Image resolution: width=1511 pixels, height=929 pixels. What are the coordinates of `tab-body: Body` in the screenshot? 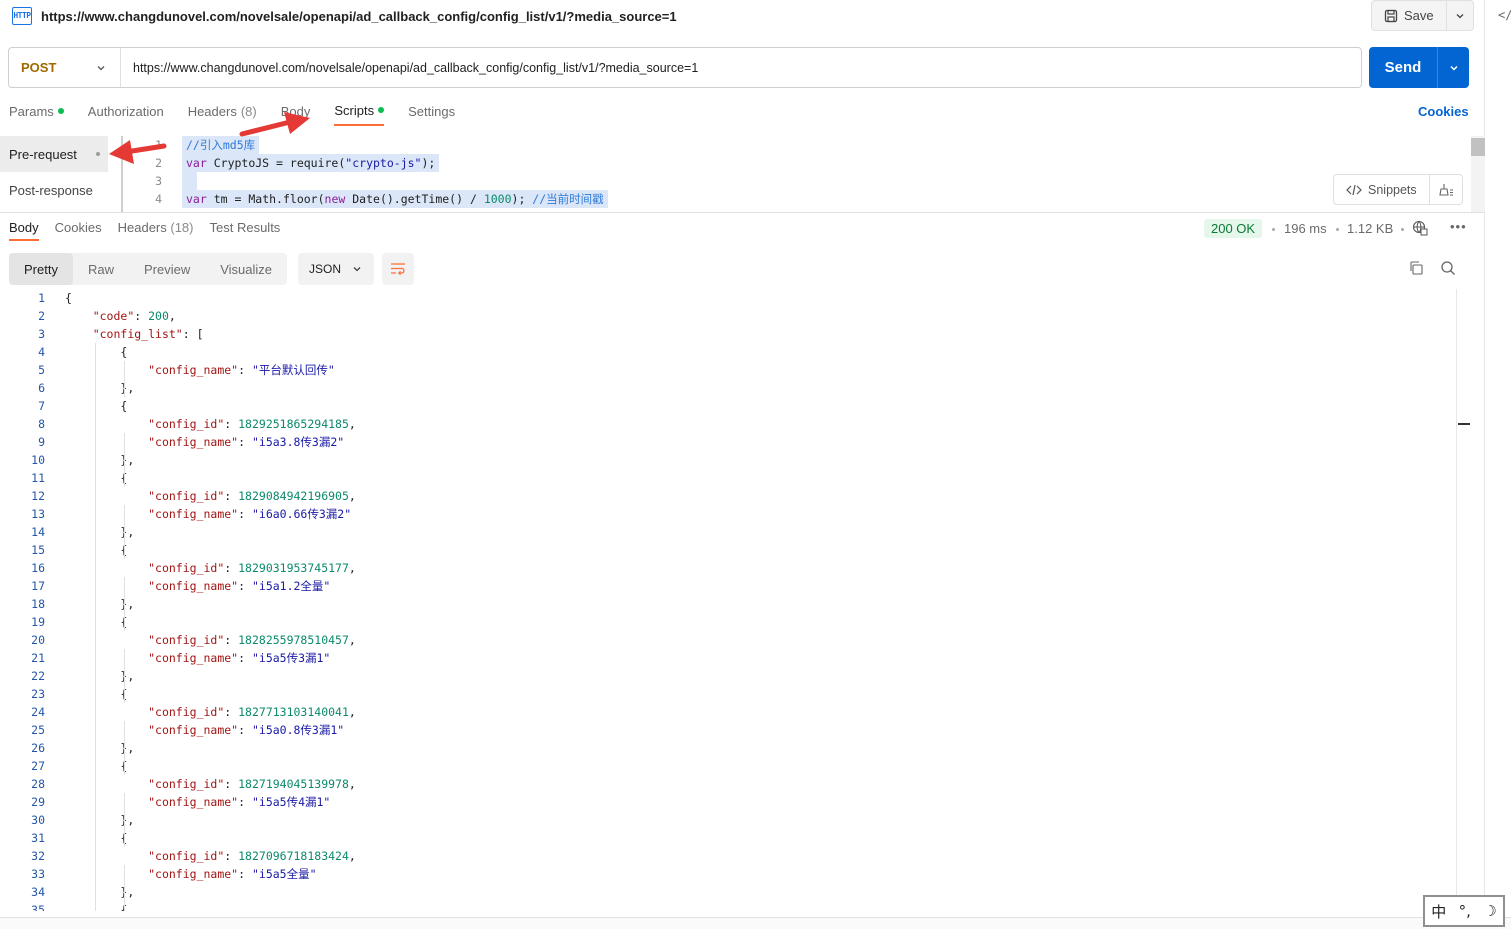 It's located at (296, 114).